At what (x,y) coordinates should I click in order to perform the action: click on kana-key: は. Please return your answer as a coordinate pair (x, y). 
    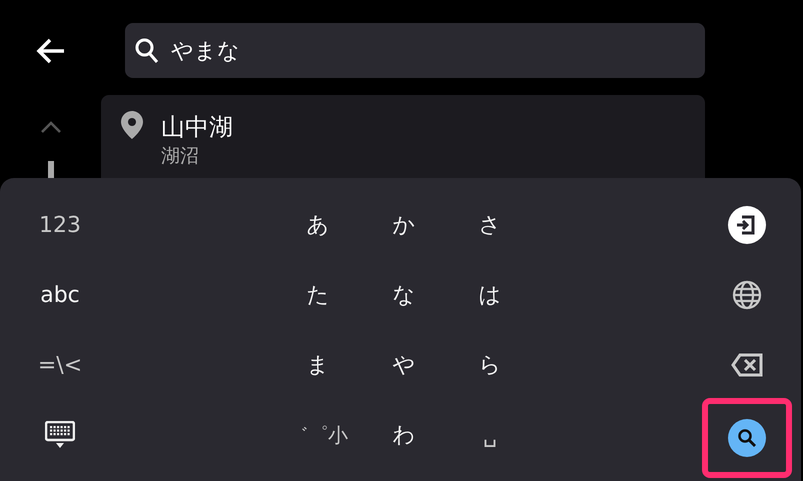
    Looking at the image, I should click on (490, 295).